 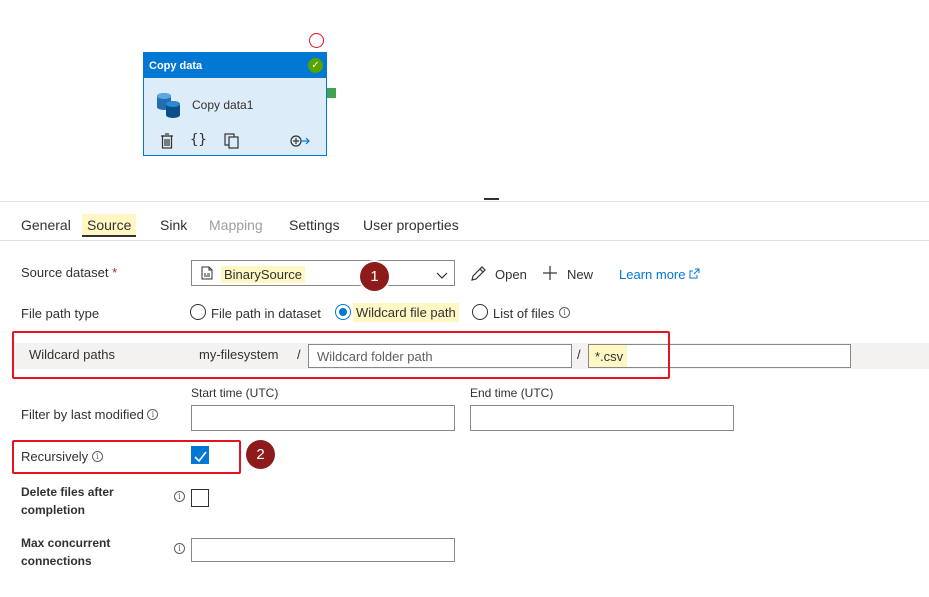 I want to click on delete-files-checkbox, so click(x=200, y=498).